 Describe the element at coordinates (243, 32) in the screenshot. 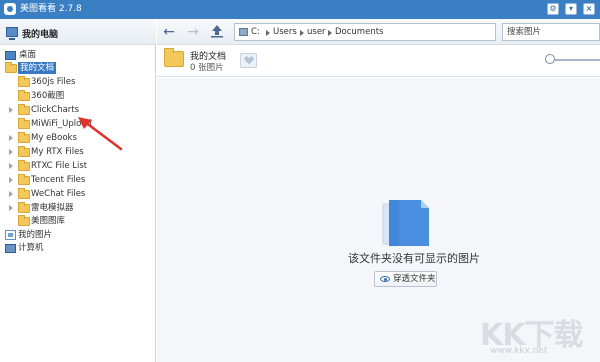

I see `drive-icon` at that location.